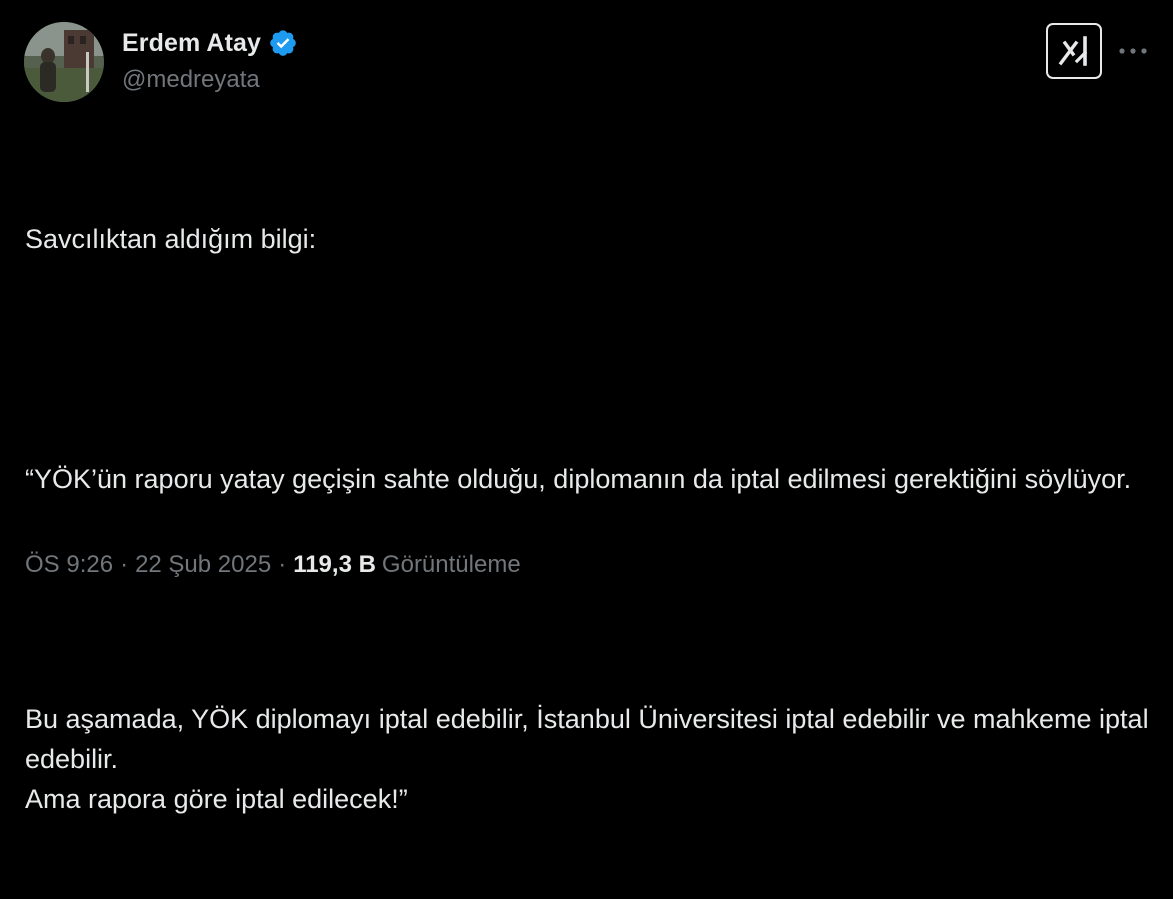 This screenshot has height=899, width=1173. What do you see at coordinates (191, 43) in the screenshot?
I see `author-display-name: Erdem Atay` at bounding box center [191, 43].